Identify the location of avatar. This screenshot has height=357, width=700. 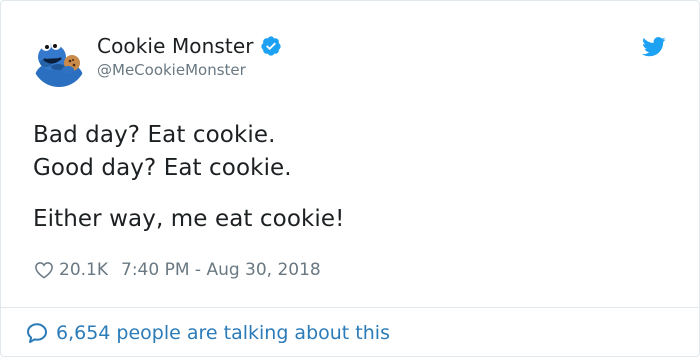
(59, 60).